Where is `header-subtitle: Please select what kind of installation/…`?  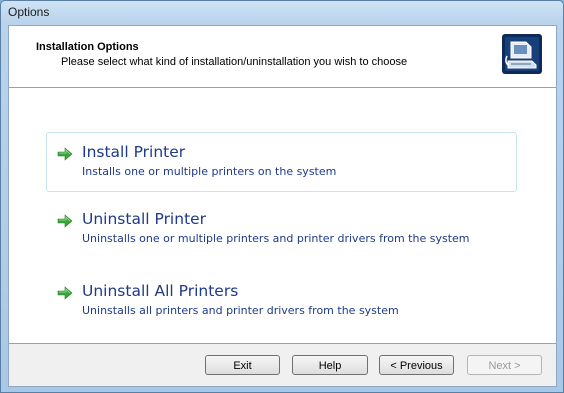
header-subtitle: Please select what kind of installation/… is located at coordinates (234, 62).